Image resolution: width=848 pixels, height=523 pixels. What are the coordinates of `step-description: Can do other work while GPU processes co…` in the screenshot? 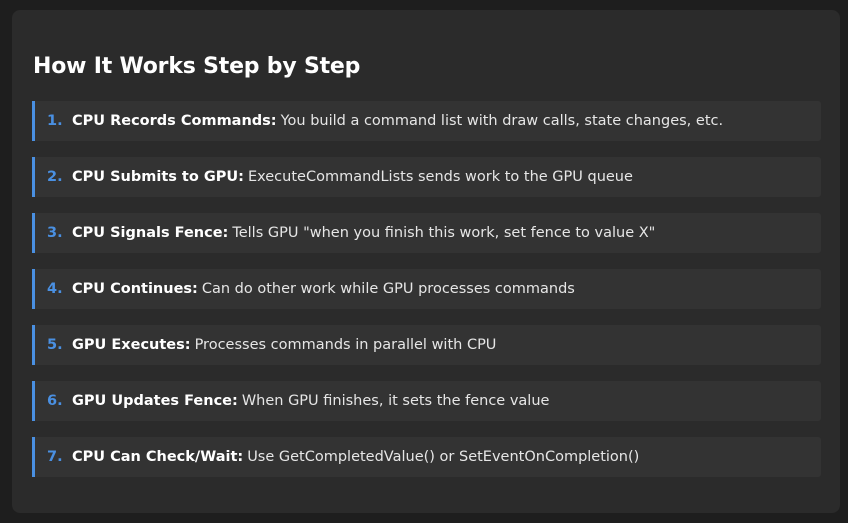 It's located at (388, 289).